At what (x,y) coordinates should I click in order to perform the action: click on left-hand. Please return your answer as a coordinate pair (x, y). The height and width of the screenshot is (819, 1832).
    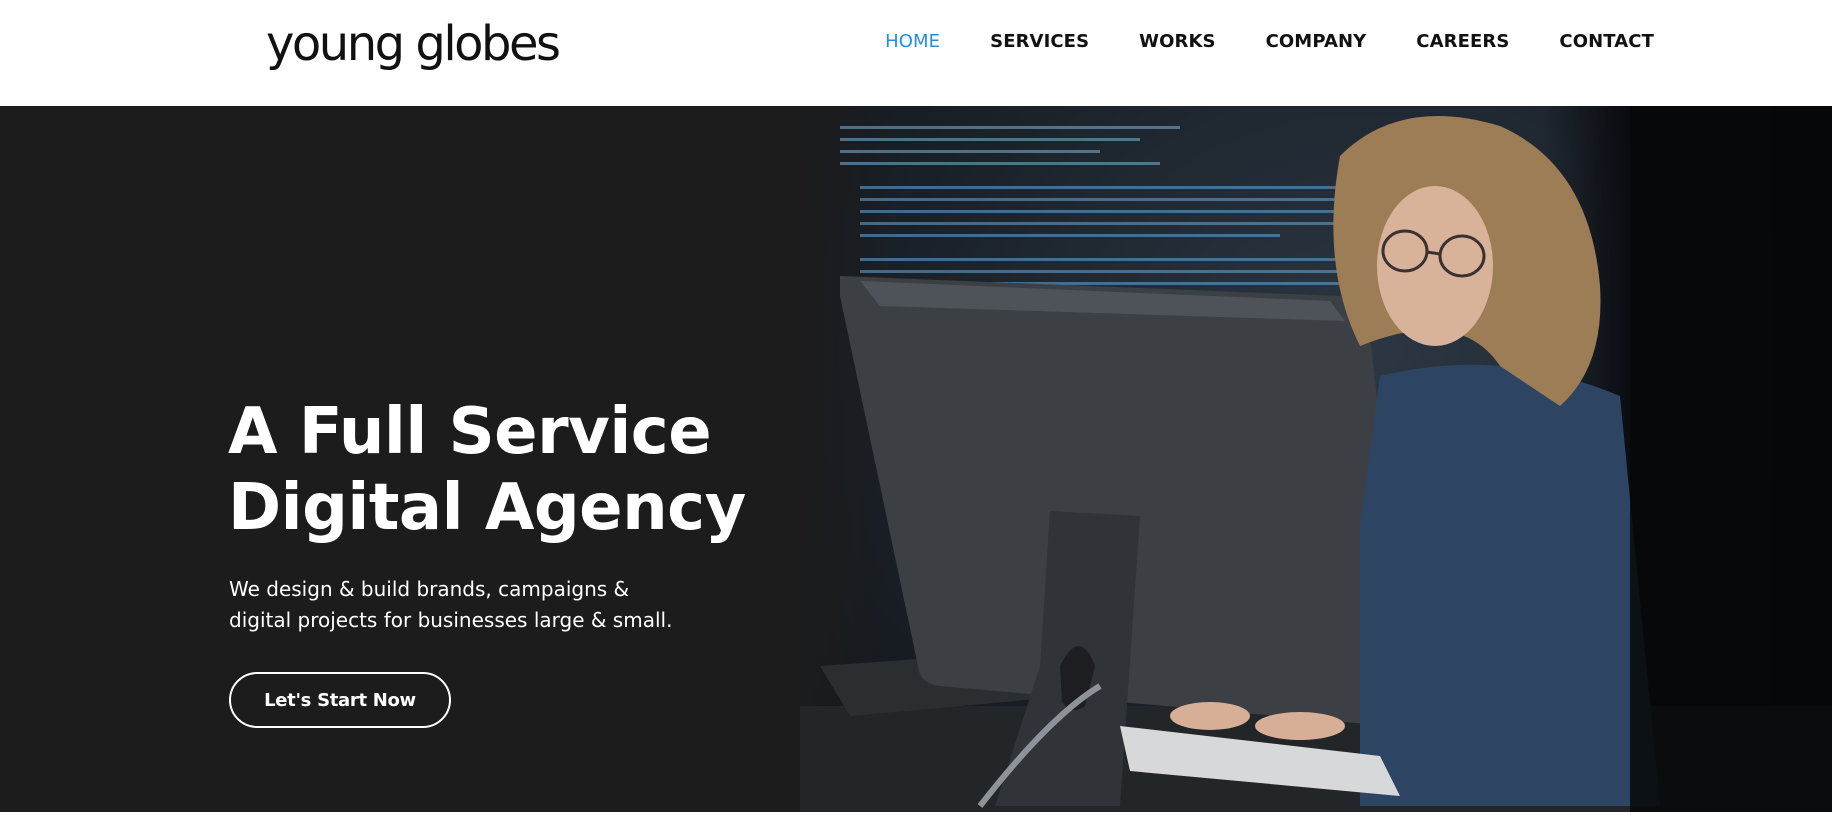
    Looking at the image, I should click on (1210, 716).